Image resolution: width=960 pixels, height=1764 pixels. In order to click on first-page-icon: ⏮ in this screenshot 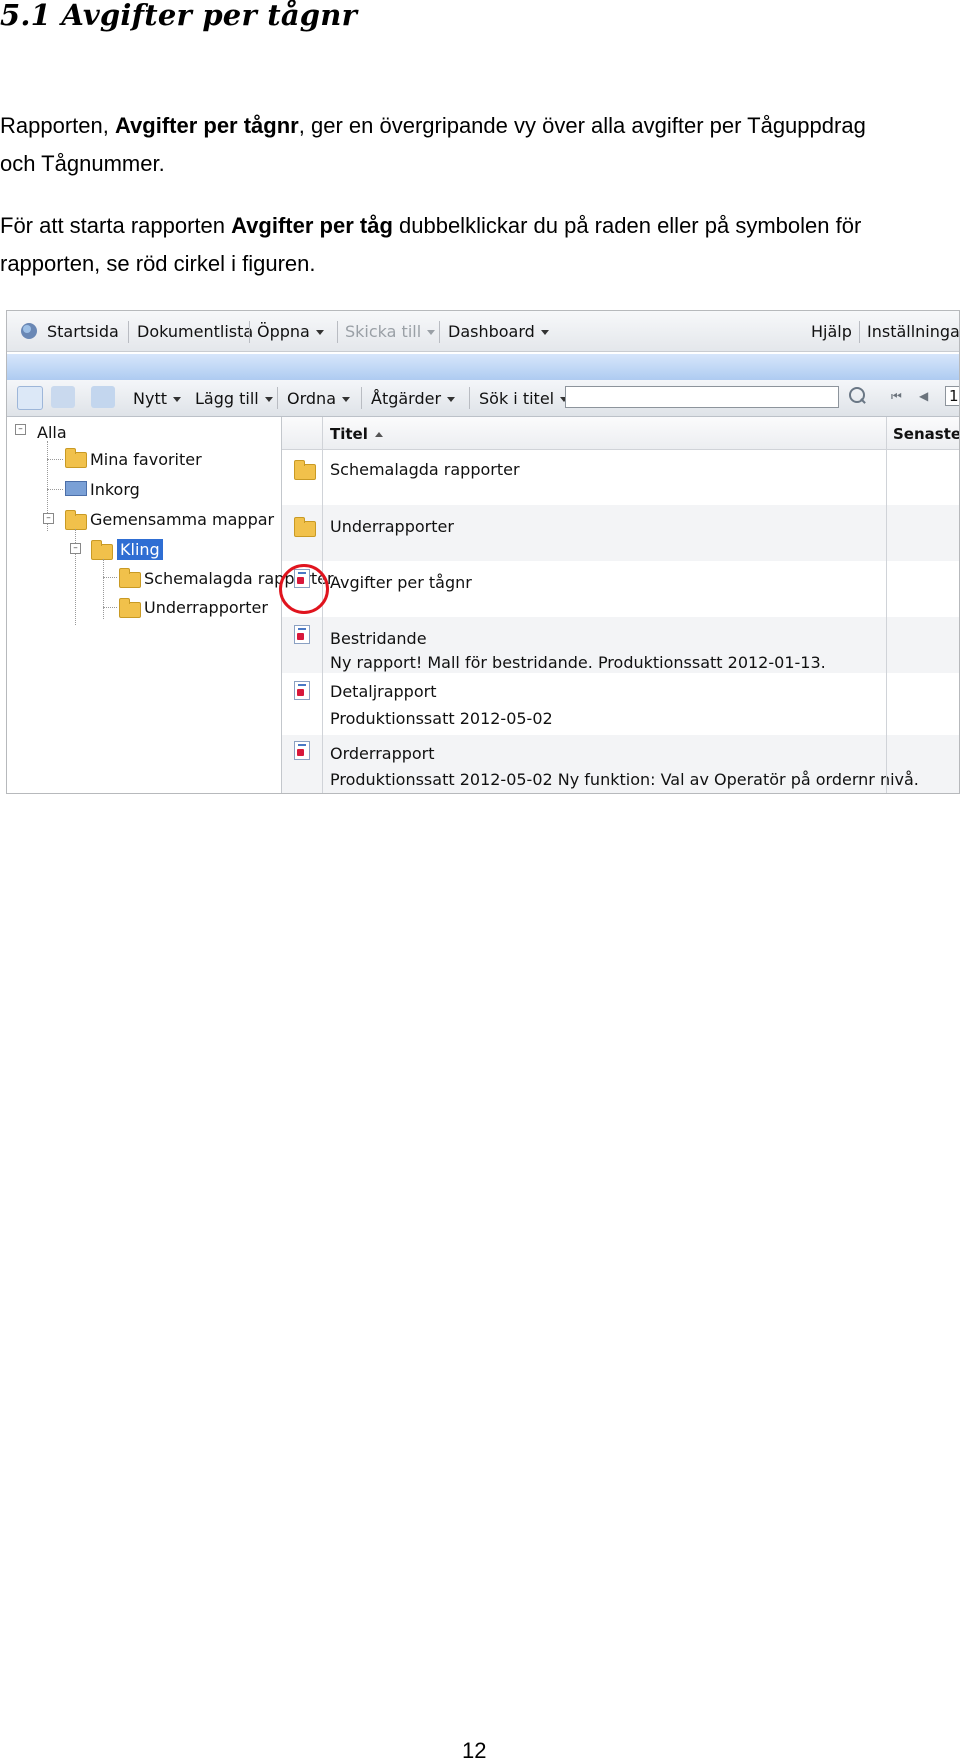, I will do `click(896, 396)`.